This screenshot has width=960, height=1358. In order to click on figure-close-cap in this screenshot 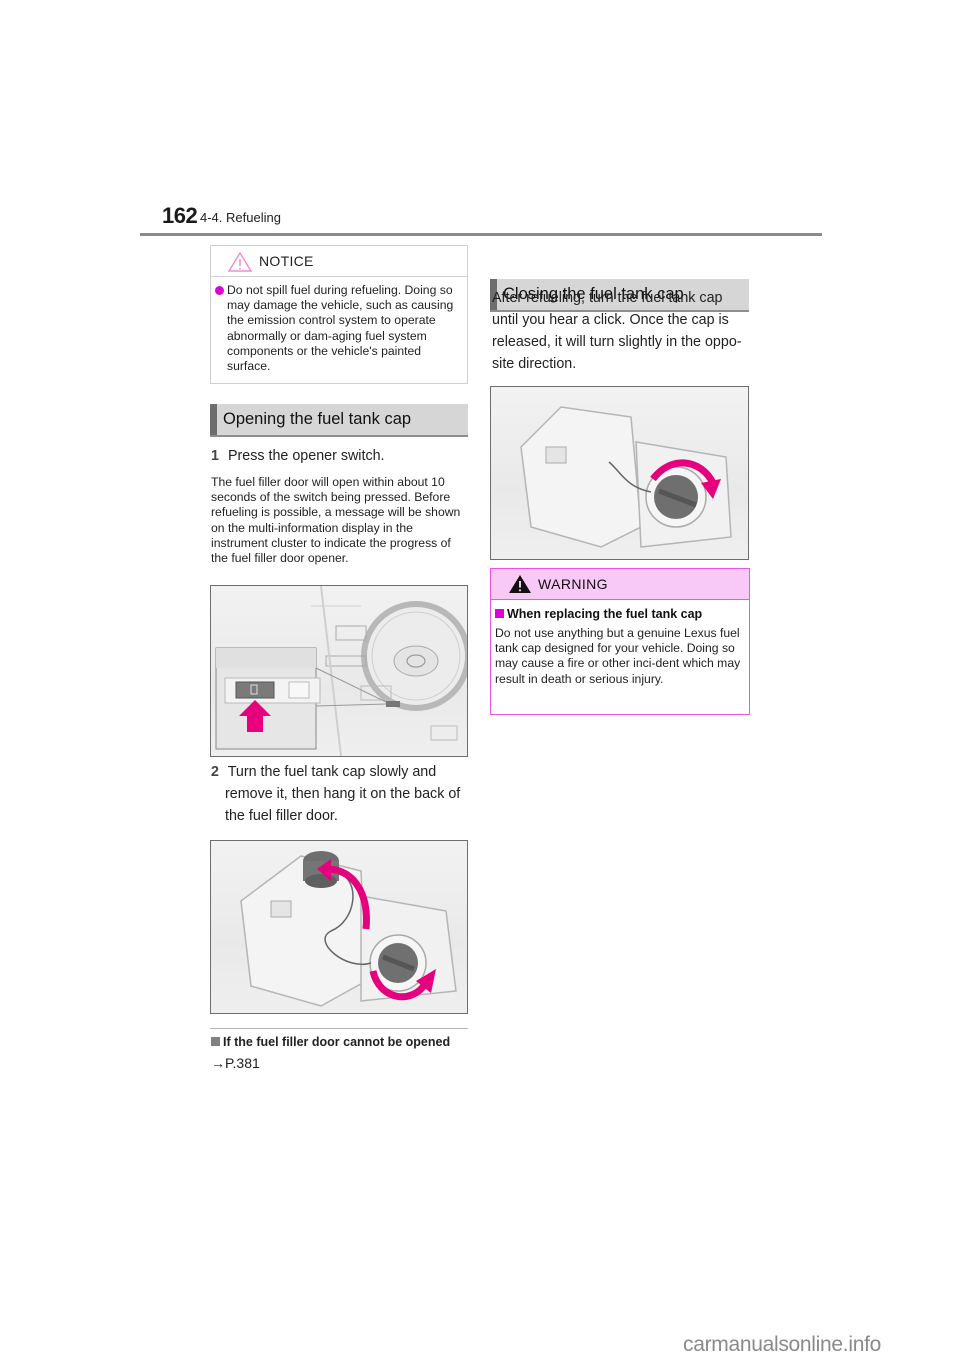, I will do `click(619, 473)`.